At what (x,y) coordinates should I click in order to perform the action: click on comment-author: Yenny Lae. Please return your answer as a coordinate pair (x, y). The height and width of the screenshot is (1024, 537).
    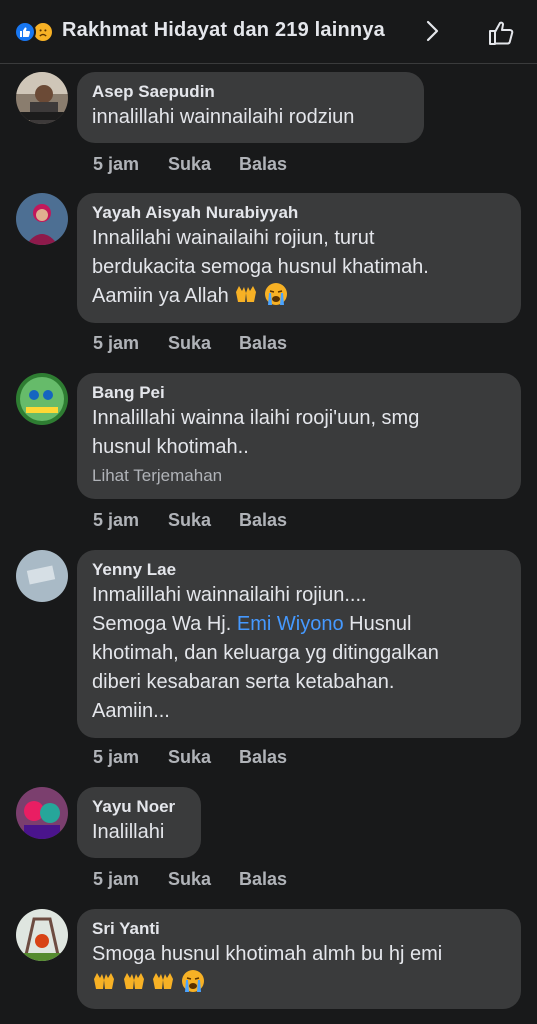
    Looking at the image, I should click on (298, 570).